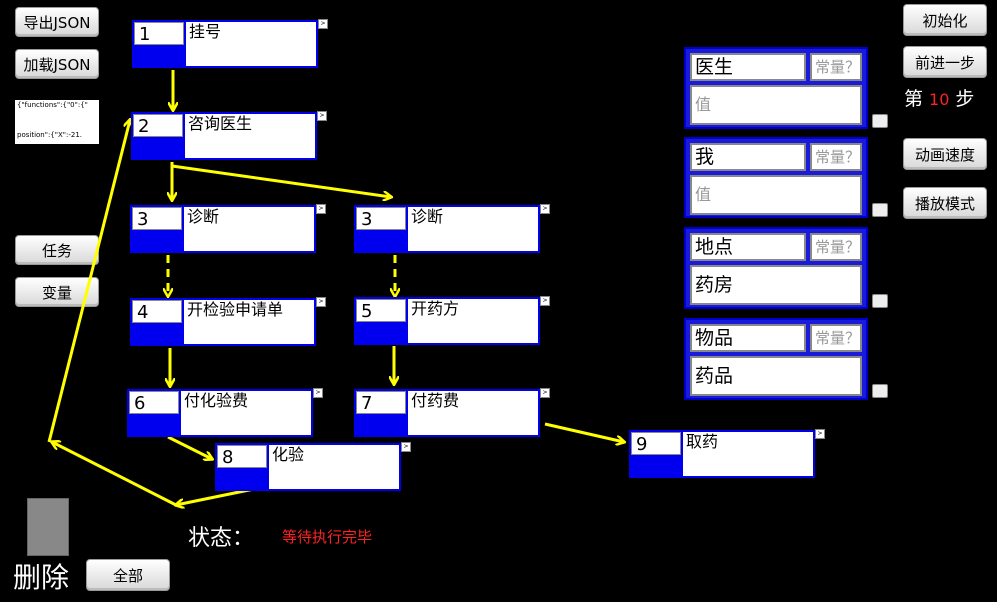  What do you see at coordinates (367, 403) in the screenshot?
I see `task-number: 7` at bounding box center [367, 403].